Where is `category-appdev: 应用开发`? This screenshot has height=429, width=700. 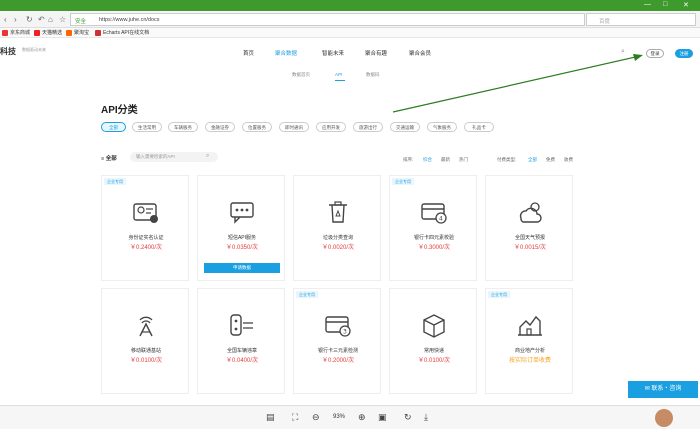
category-appdev: 应用开发 is located at coordinates (331, 127).